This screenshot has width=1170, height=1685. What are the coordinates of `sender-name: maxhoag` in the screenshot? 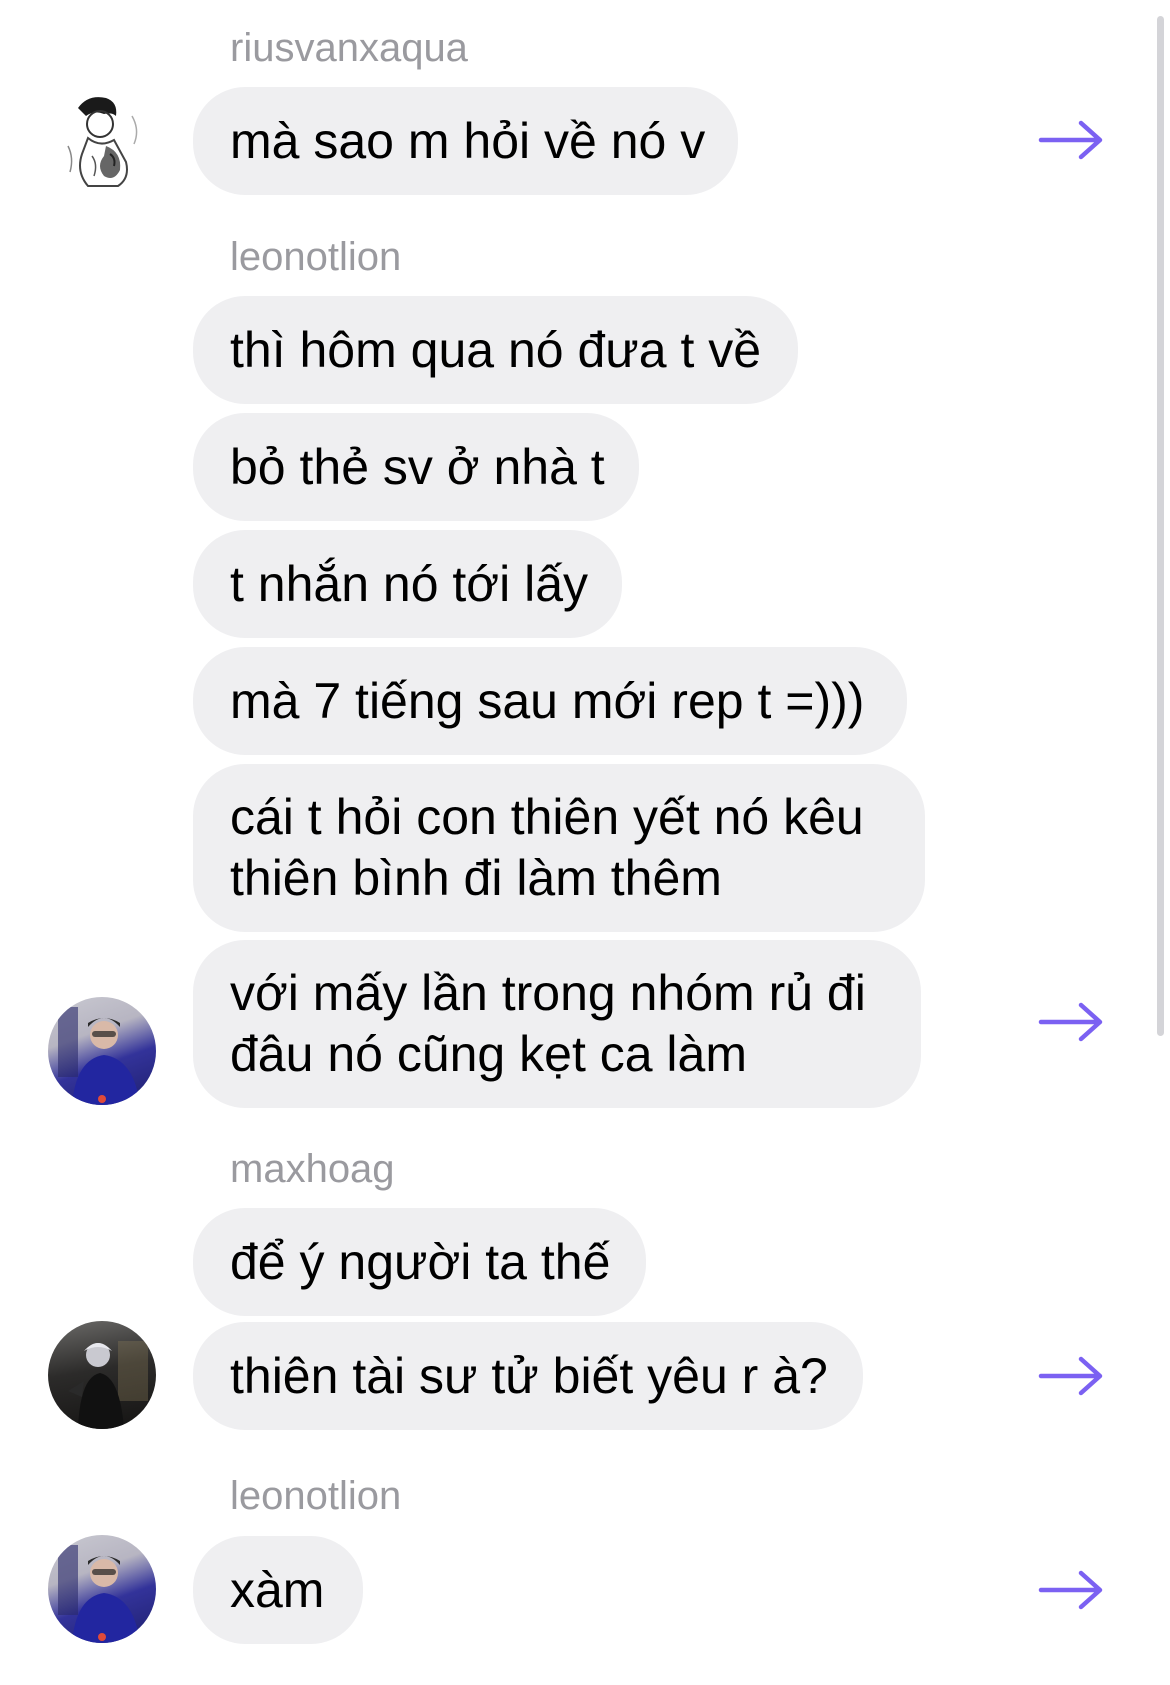 It's located at (312, 1169).